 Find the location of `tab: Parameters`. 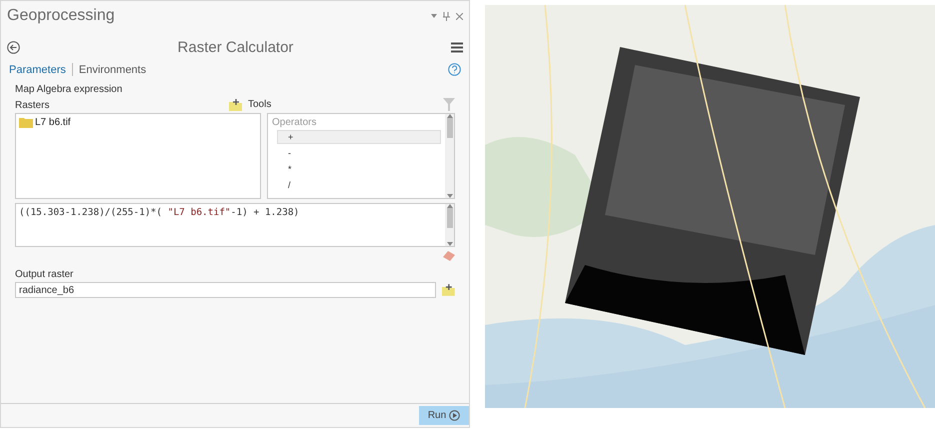

tab: Parameters is located at coordinates (37, 70).